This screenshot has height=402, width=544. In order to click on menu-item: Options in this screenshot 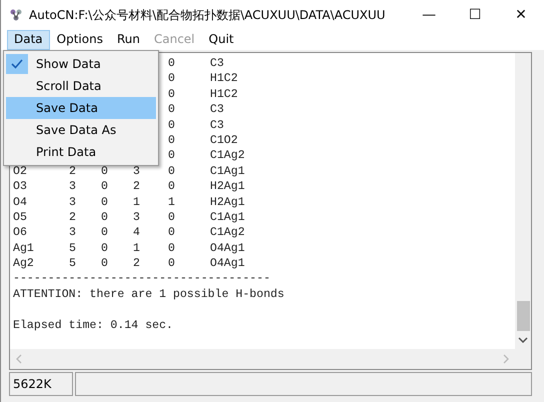, I will do `click(80, 40)`.